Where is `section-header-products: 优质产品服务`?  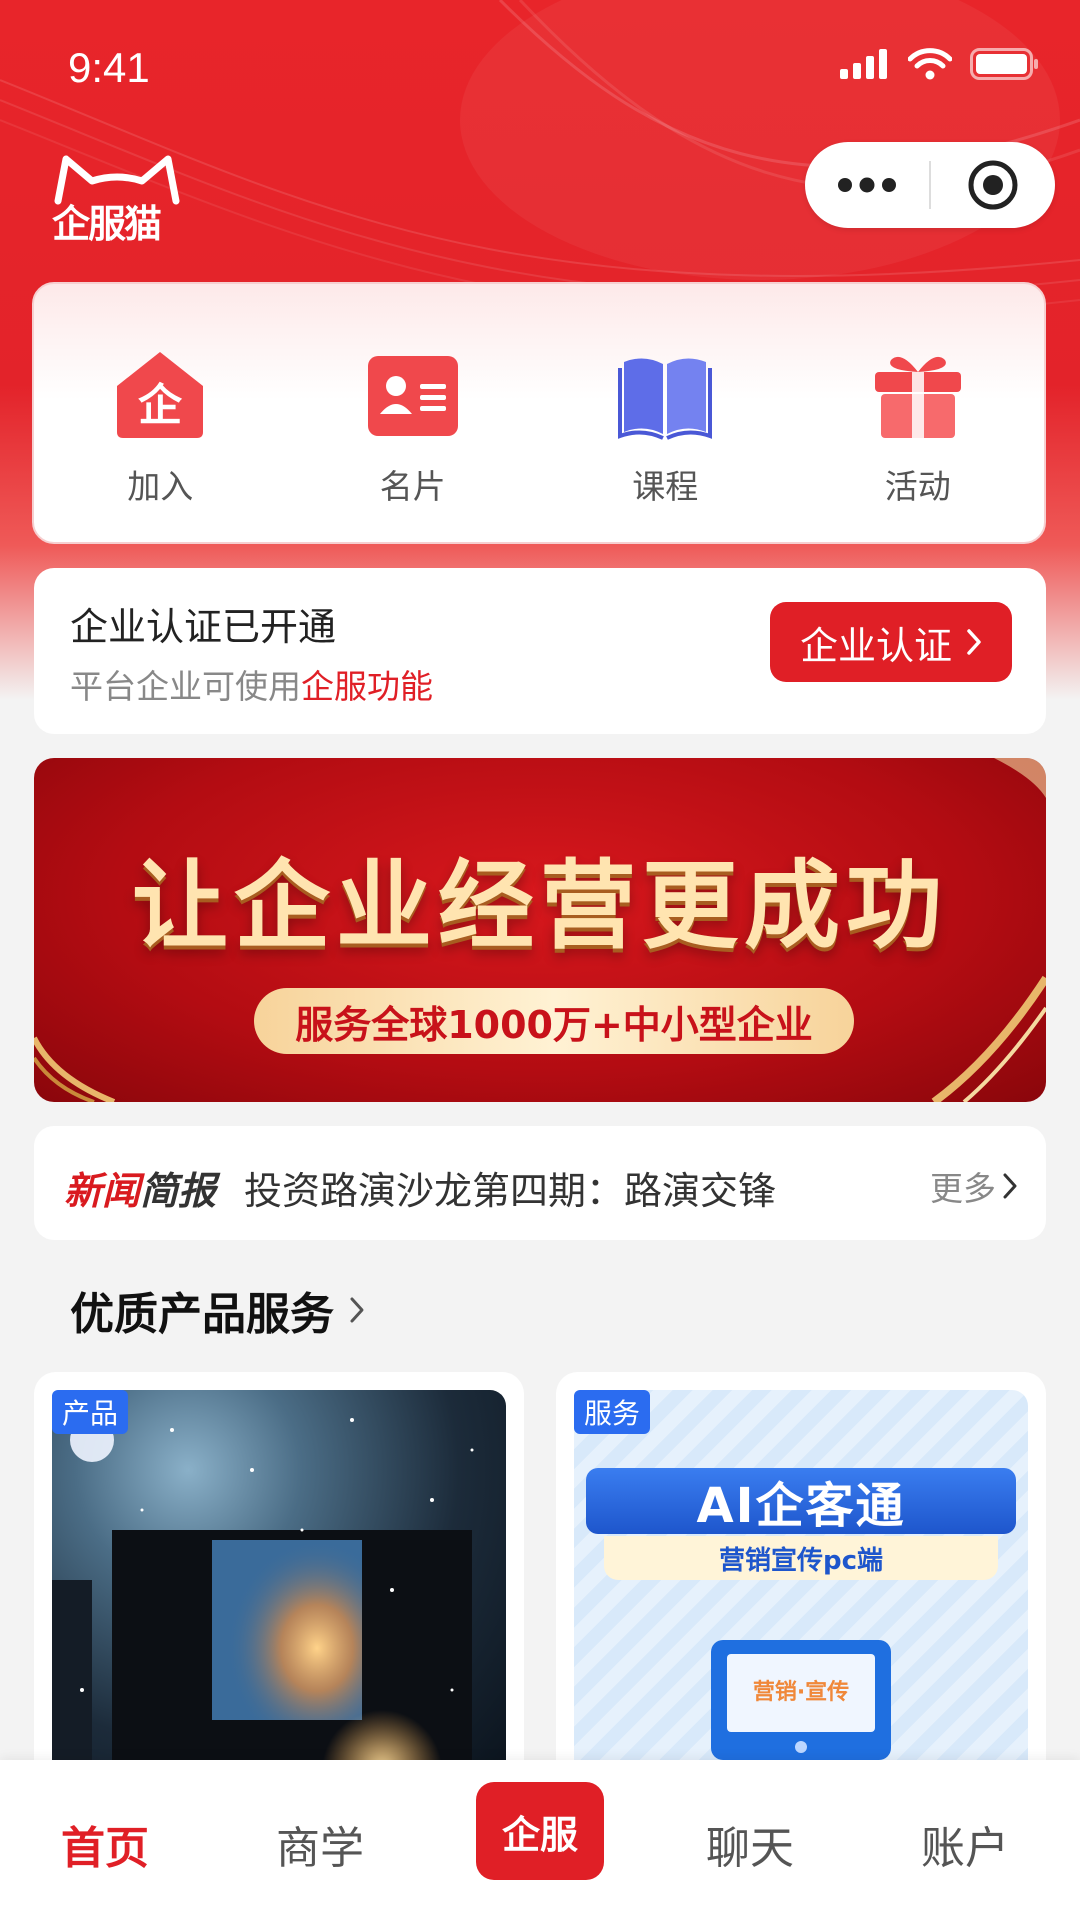 section-header-products: 优质产品服务 is located at coordinates (218, 1310).